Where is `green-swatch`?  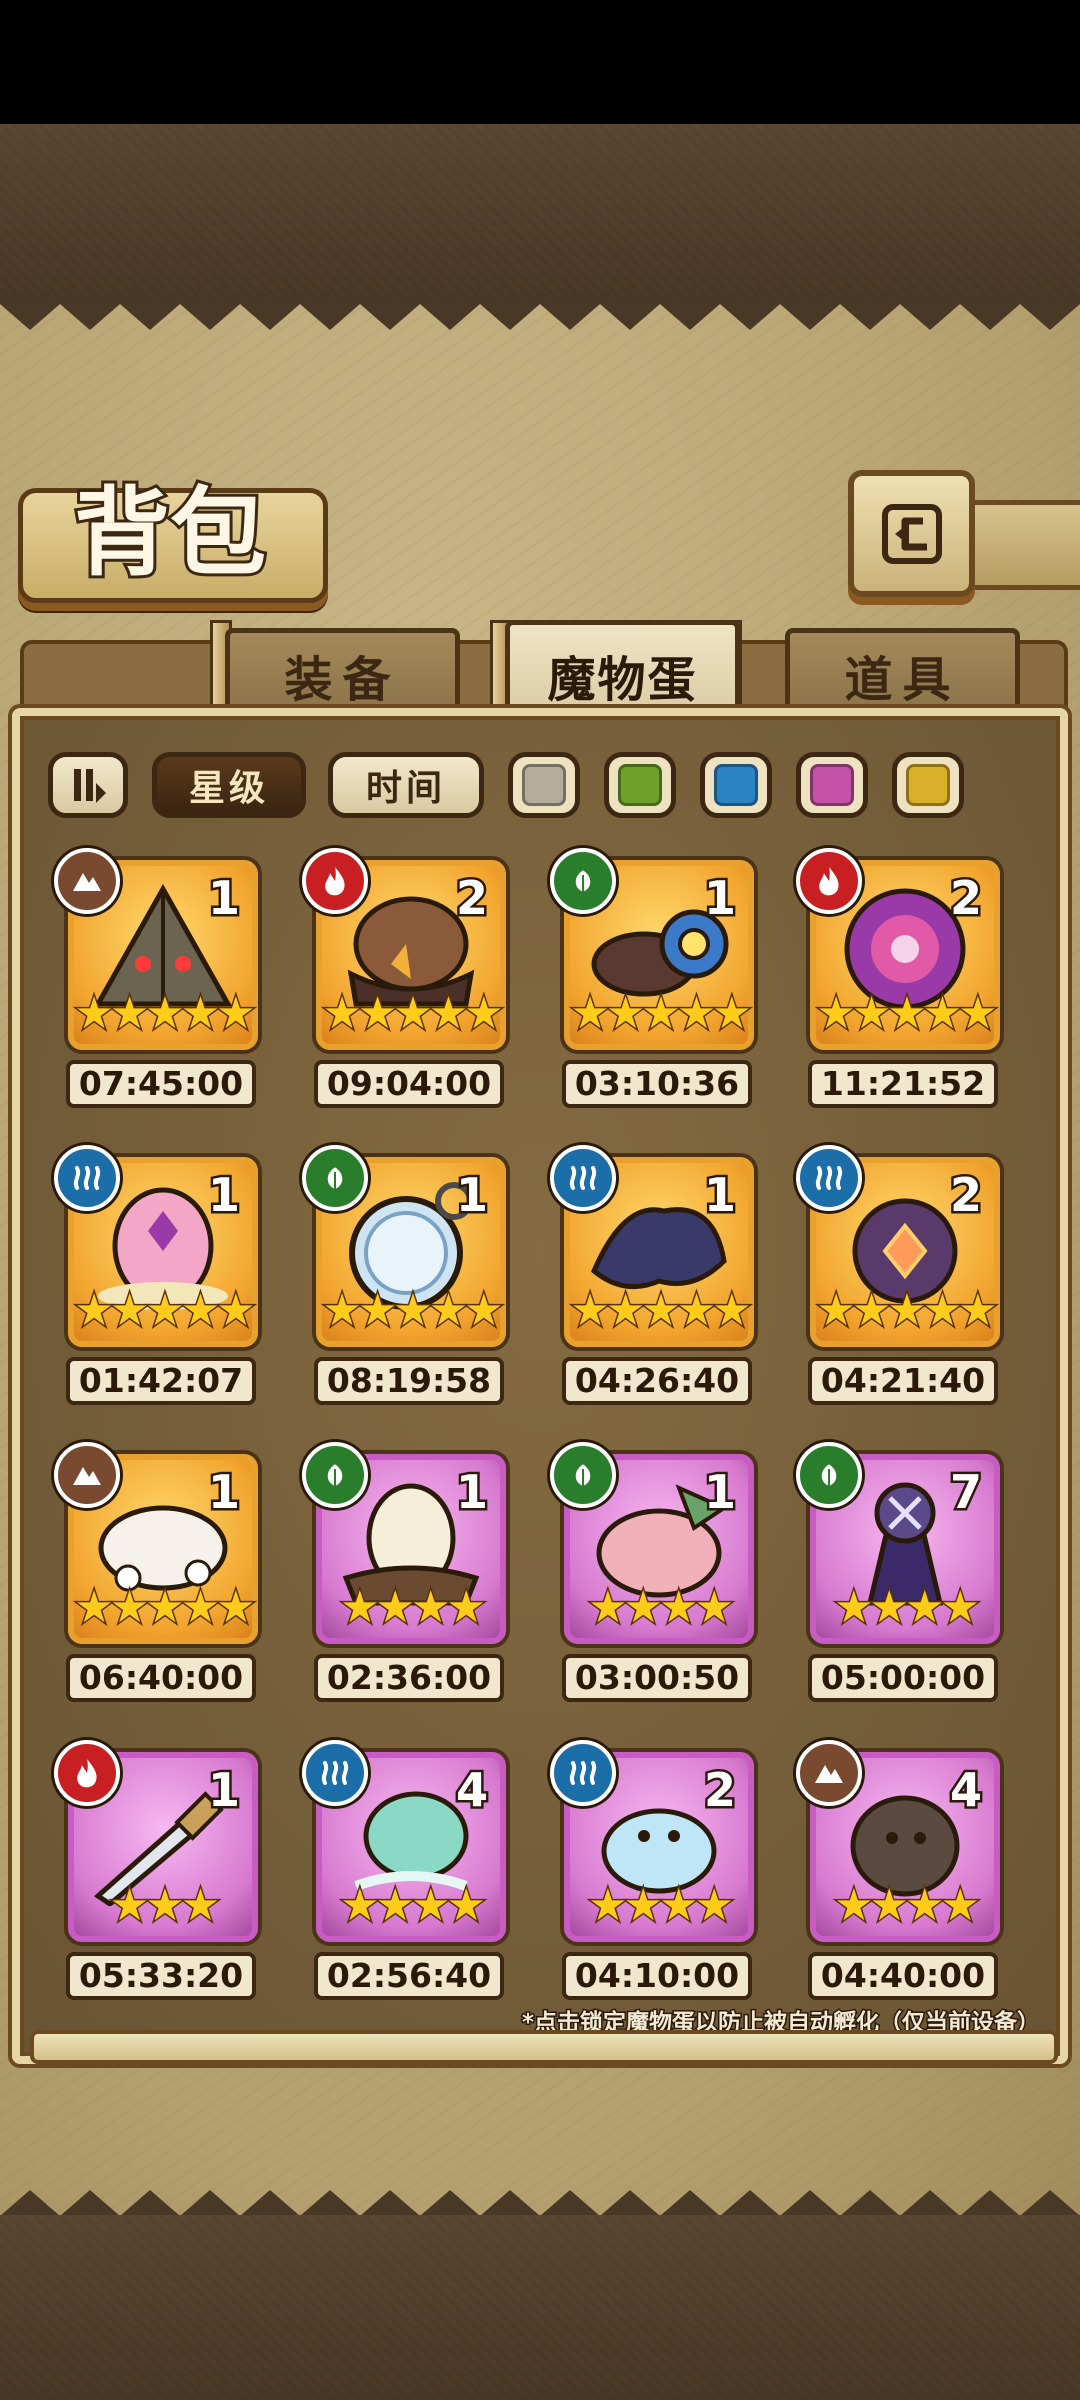 green-swatch is located at coordinates (640, 785).